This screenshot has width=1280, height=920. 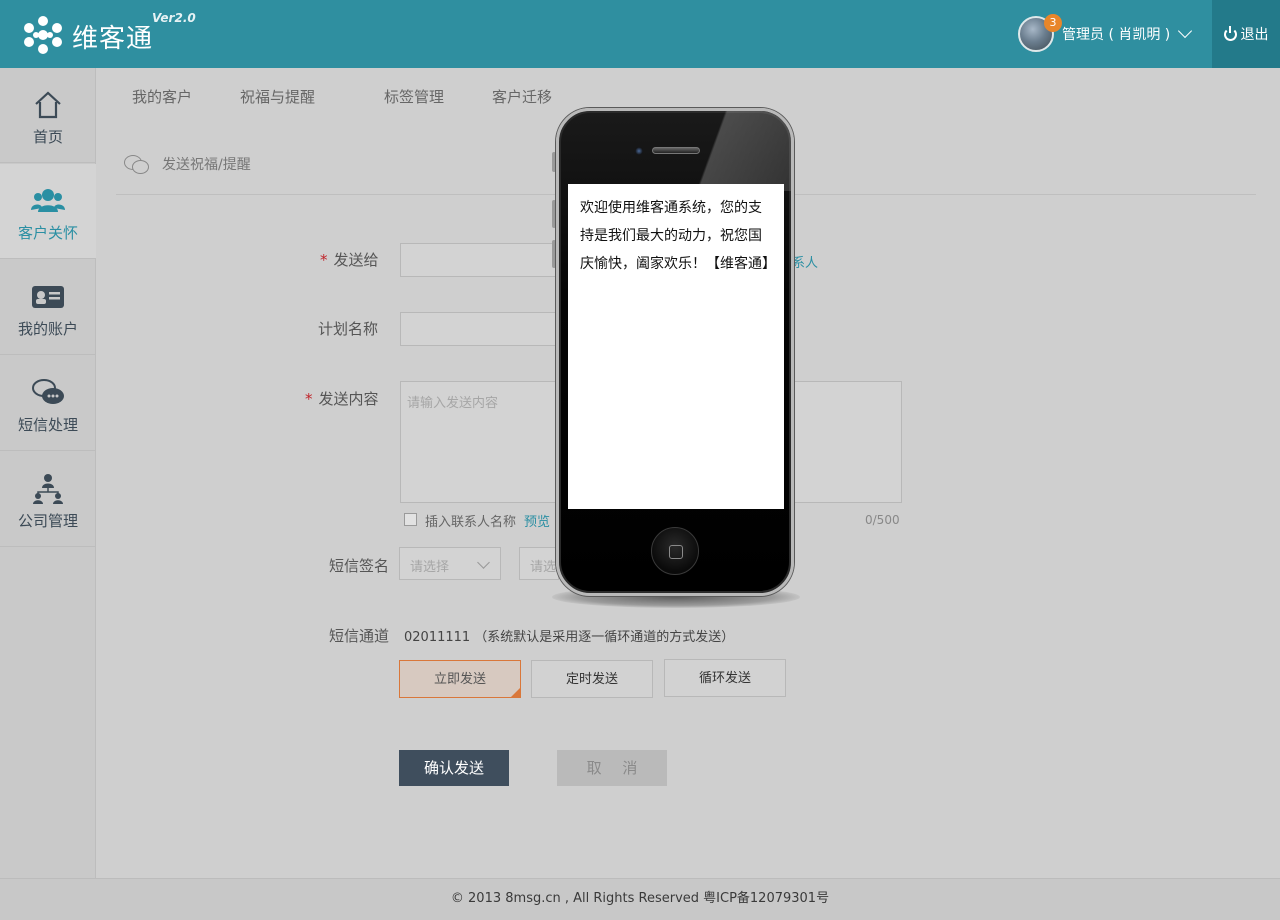 I want to click on section-title: 发送祝福/提醒, so click(x=187, y=164).